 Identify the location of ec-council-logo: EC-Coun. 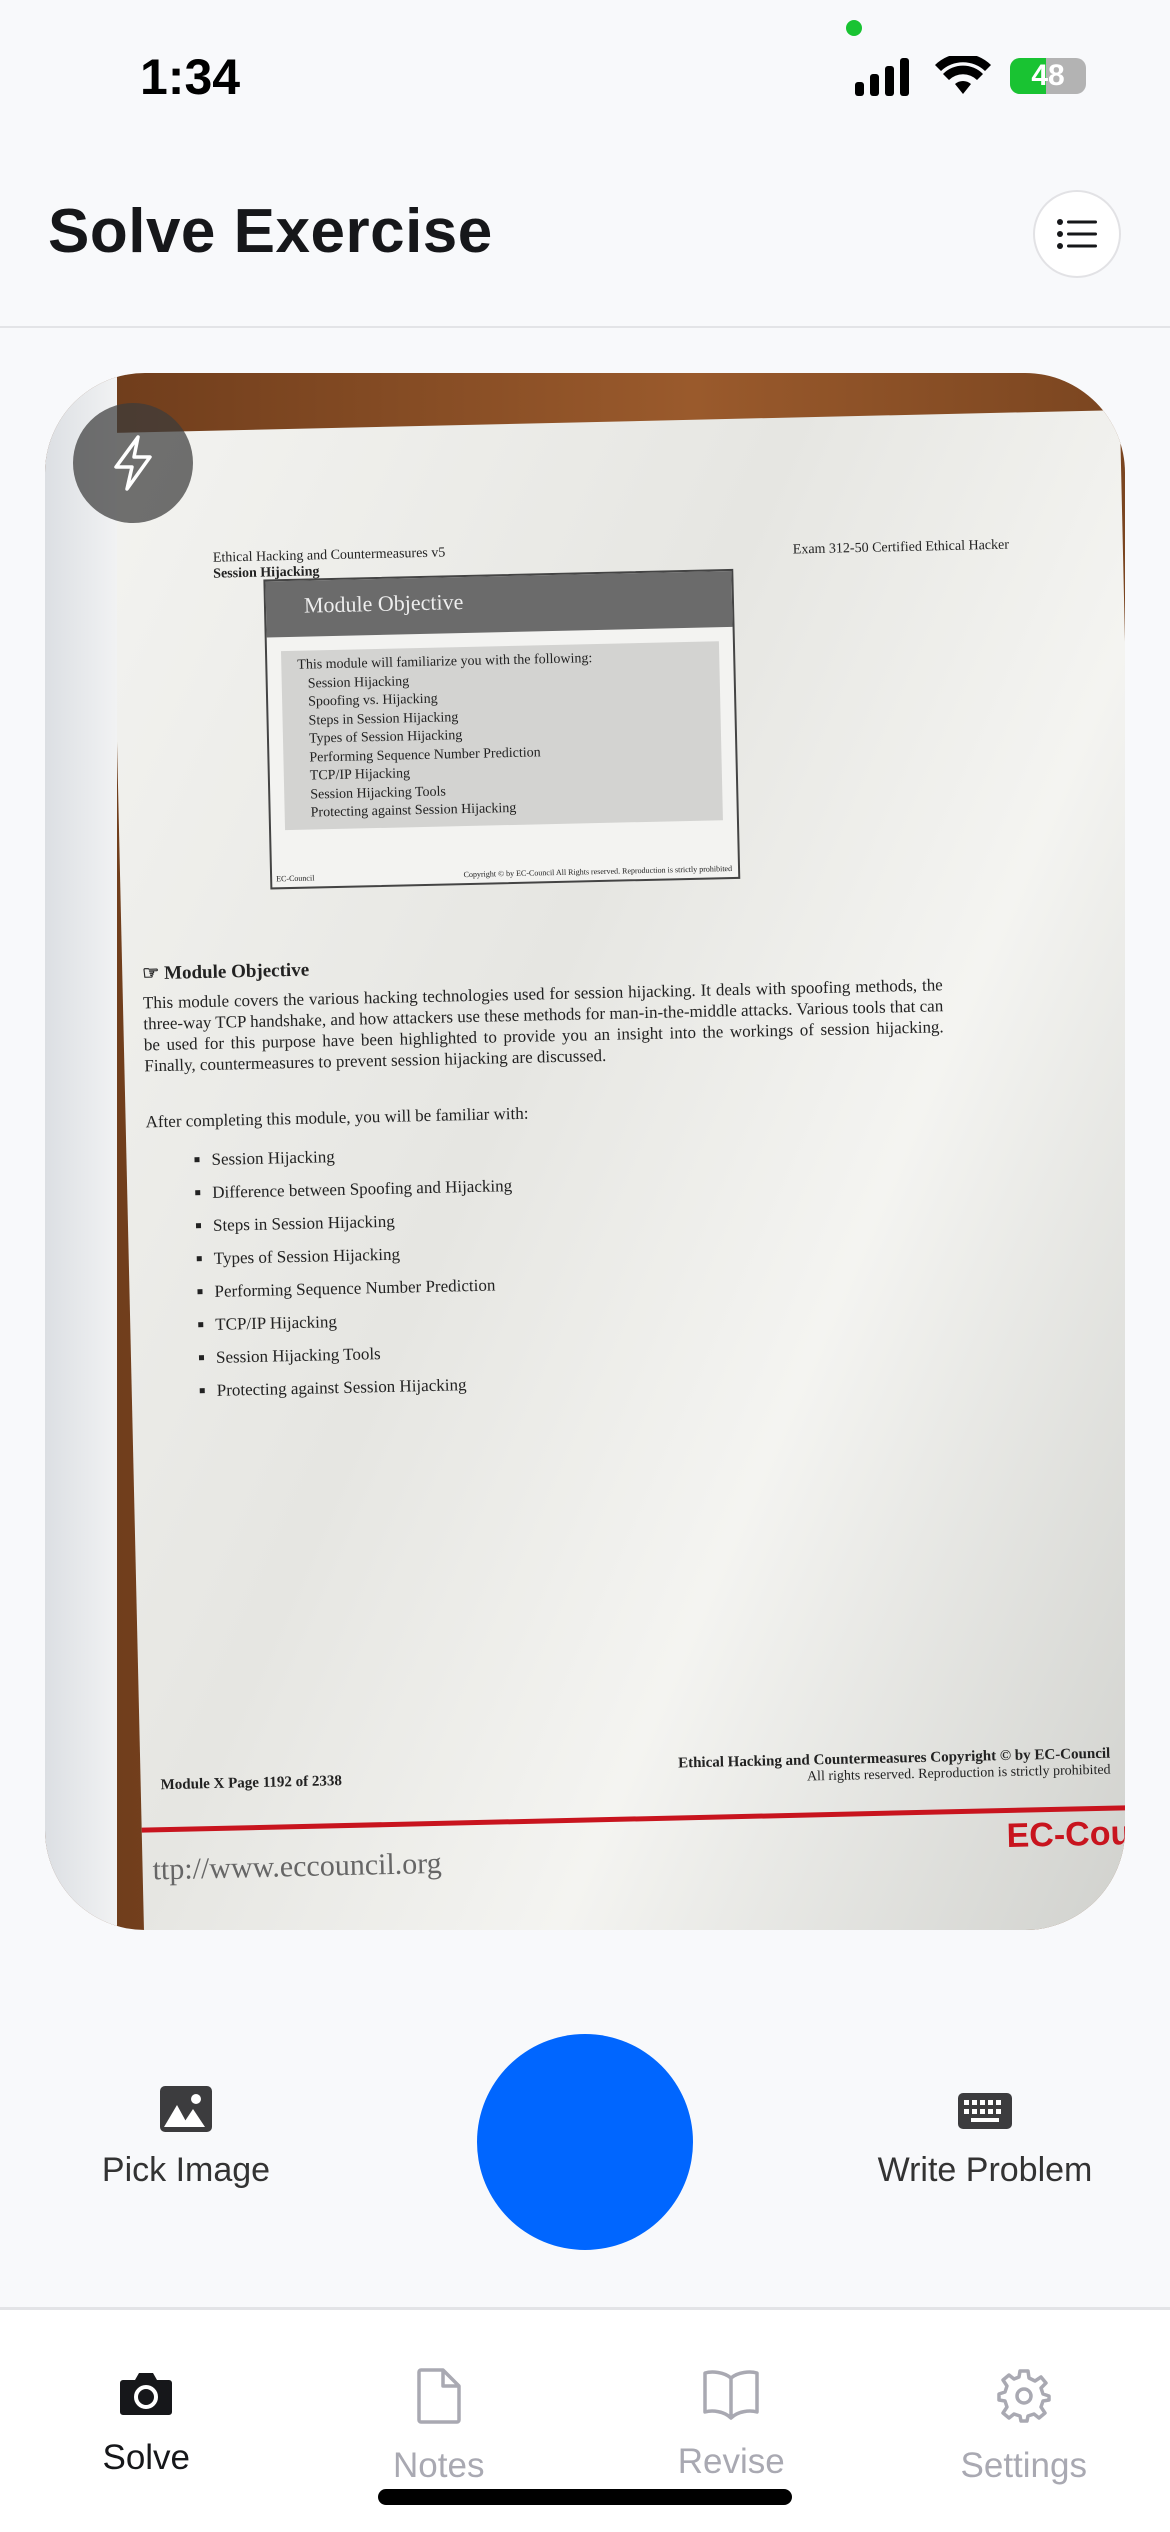
(1065, 1834).